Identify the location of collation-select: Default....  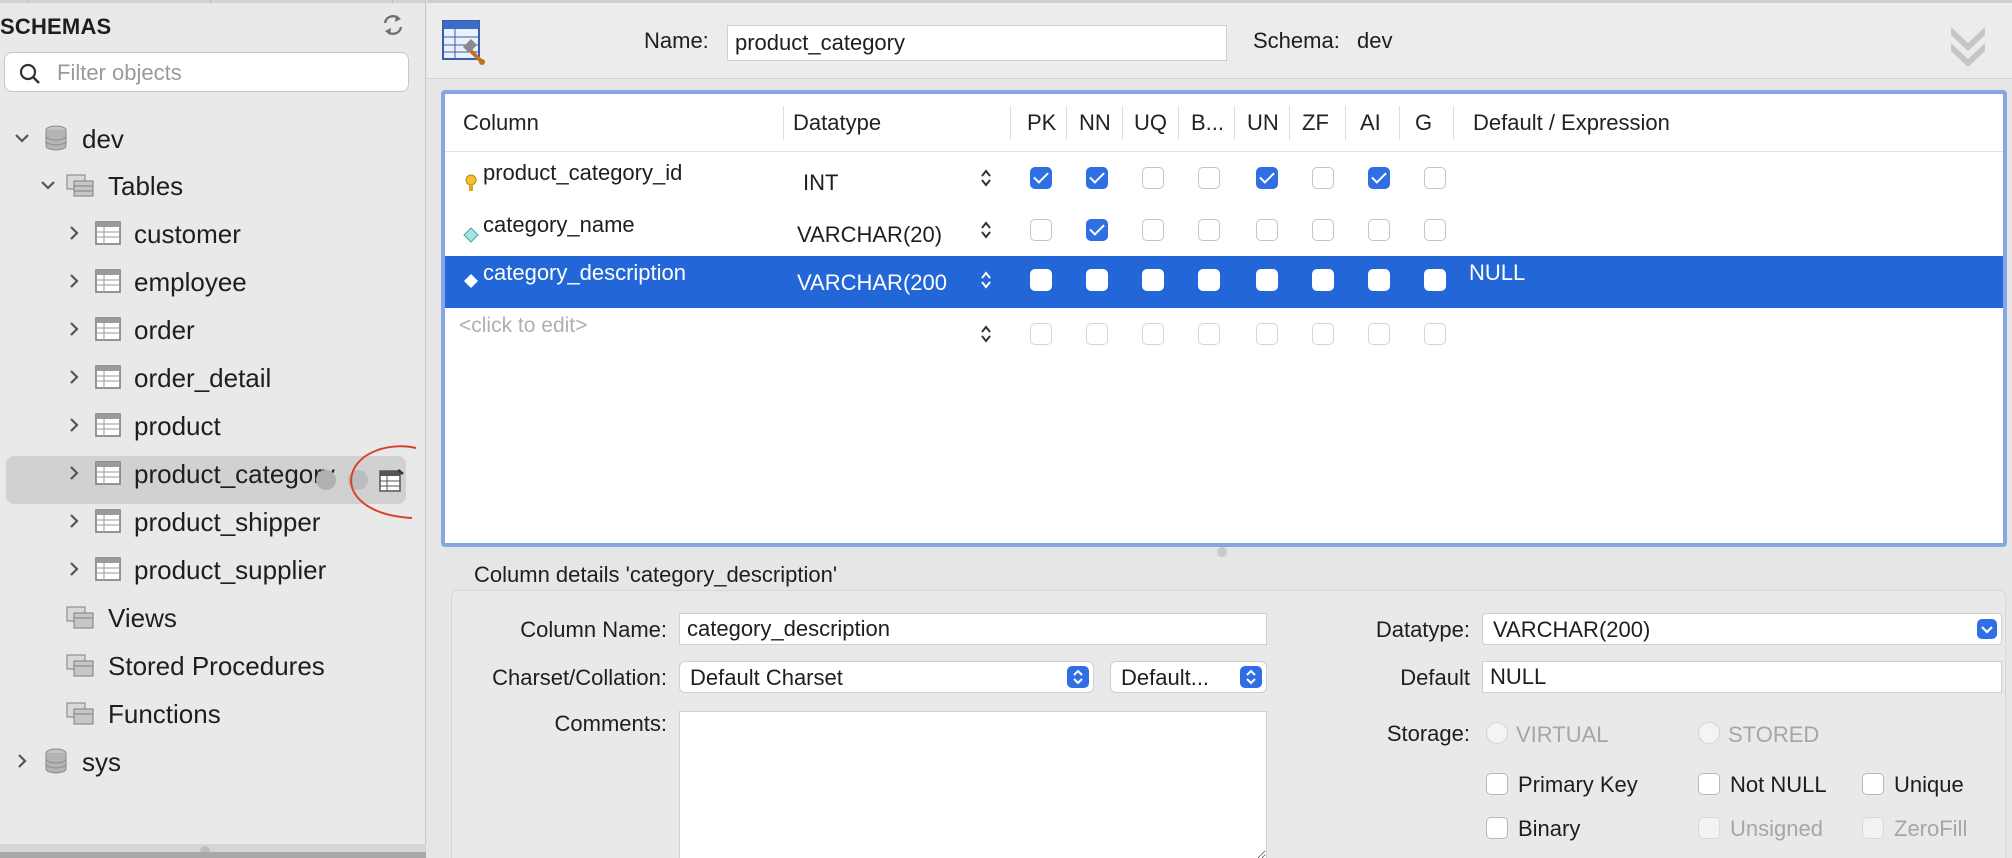
(1188, 677).